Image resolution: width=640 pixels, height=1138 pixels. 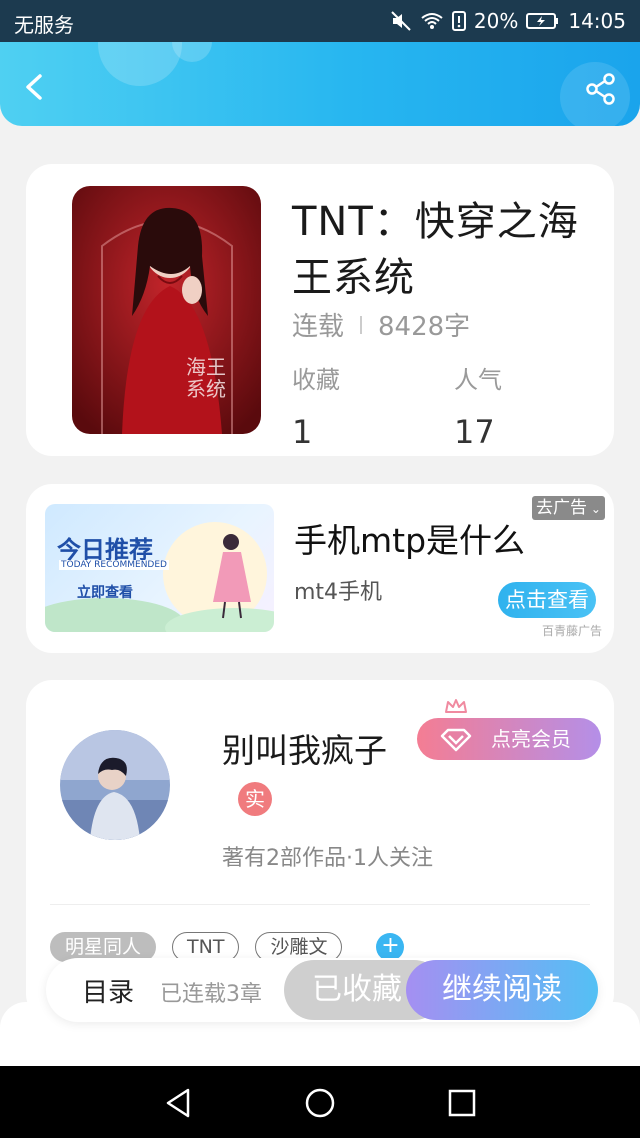 What do you see at coordinates (316, 380) in the screenshot?
I see `favorites-label: 收藏` at bounding box center [316, 380].